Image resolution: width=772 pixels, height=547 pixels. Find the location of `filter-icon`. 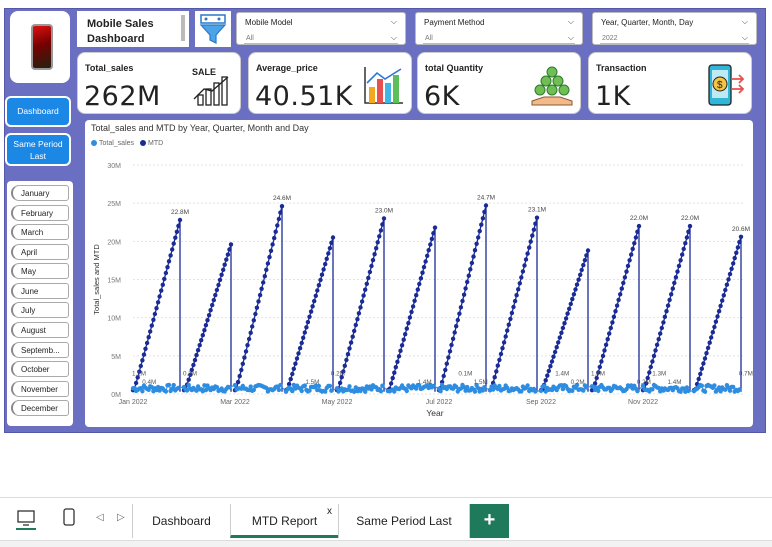

filter-icon is located at coordinates (213, 29).